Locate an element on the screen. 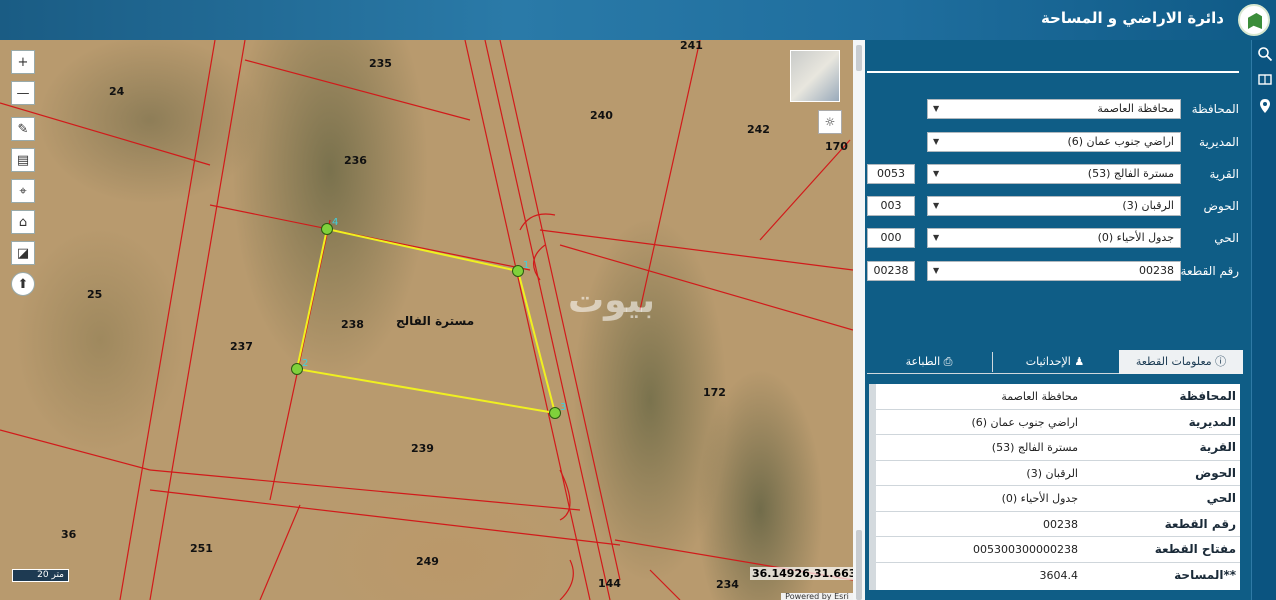  info-value: مسترة الفالج (53) is located at coordinates (1034, 447).